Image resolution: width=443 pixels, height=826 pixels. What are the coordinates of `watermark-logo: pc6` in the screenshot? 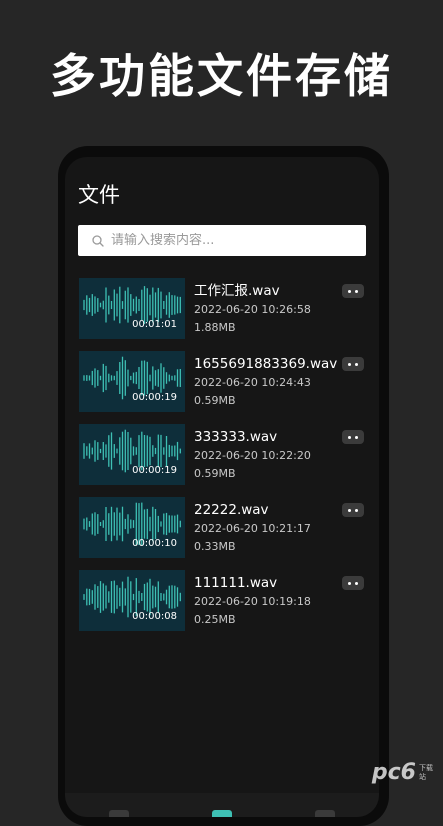 It's located at (393, 772).